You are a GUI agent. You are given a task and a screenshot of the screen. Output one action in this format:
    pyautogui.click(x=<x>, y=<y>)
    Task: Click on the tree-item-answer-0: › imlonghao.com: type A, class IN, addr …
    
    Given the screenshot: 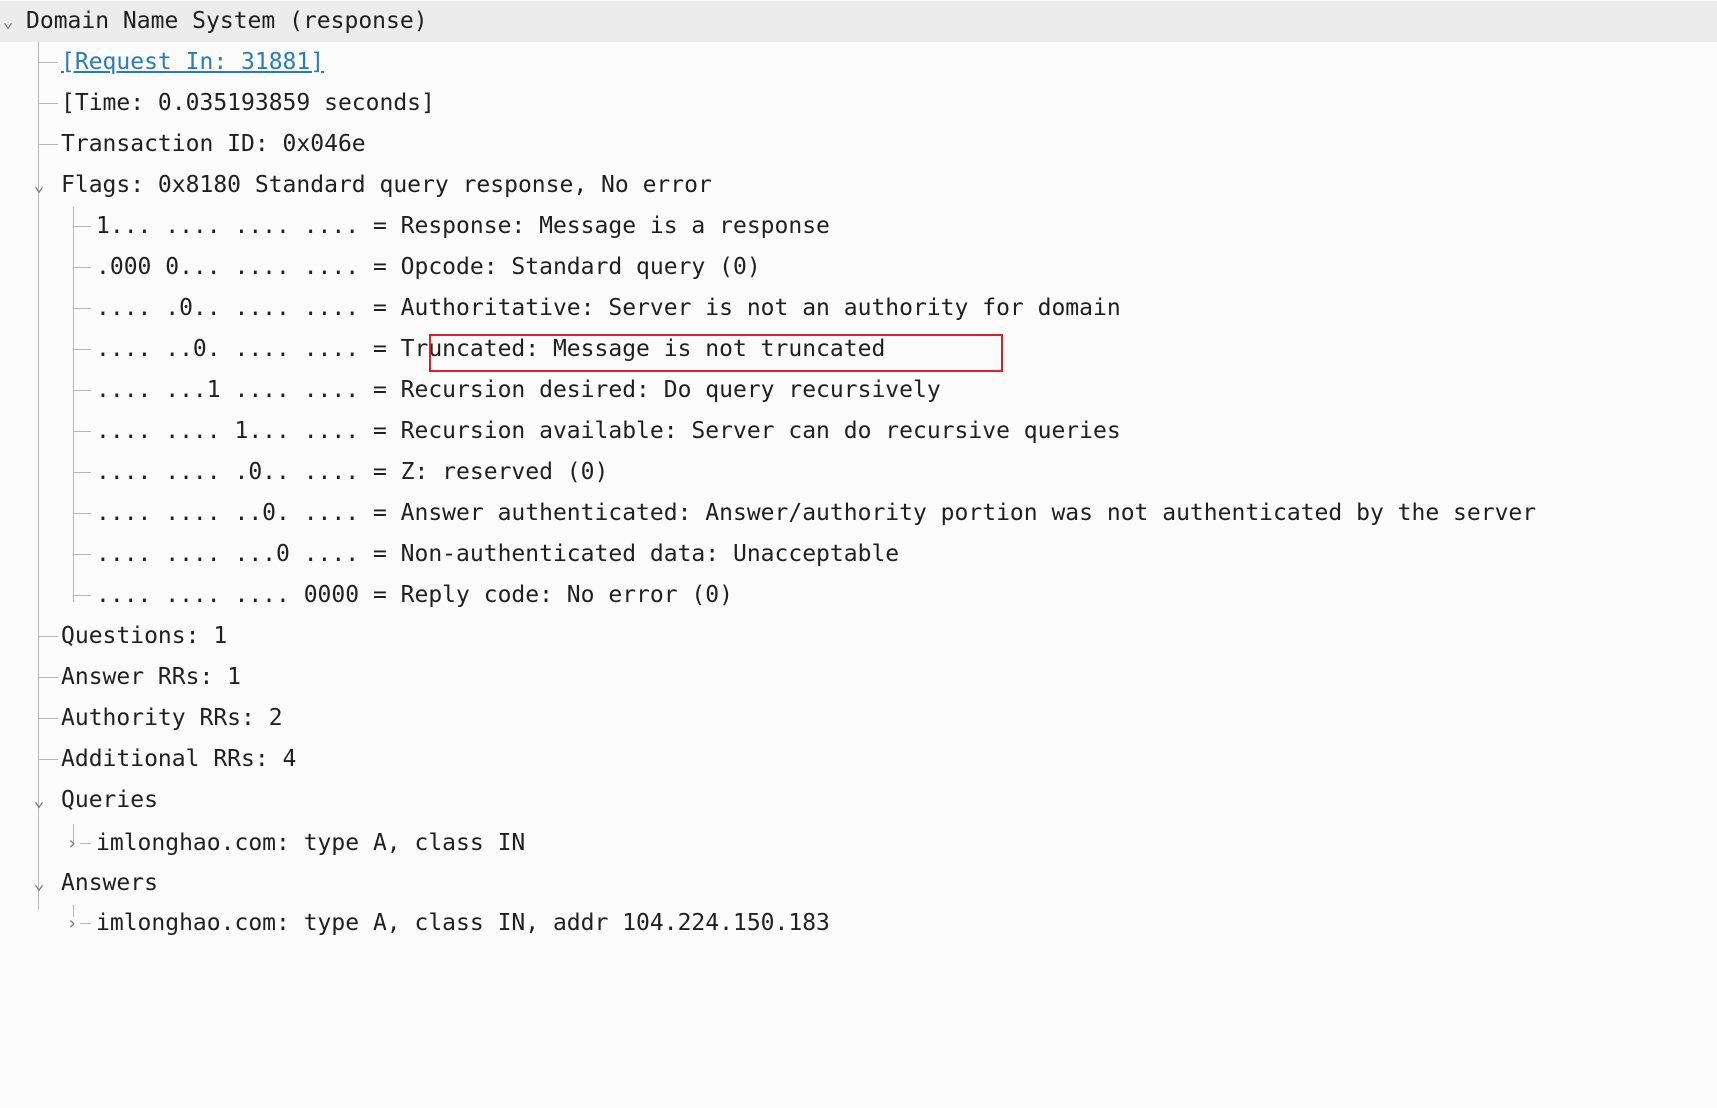 What is the action you would take?
    pyautogui.click(x=858, y=923)
    